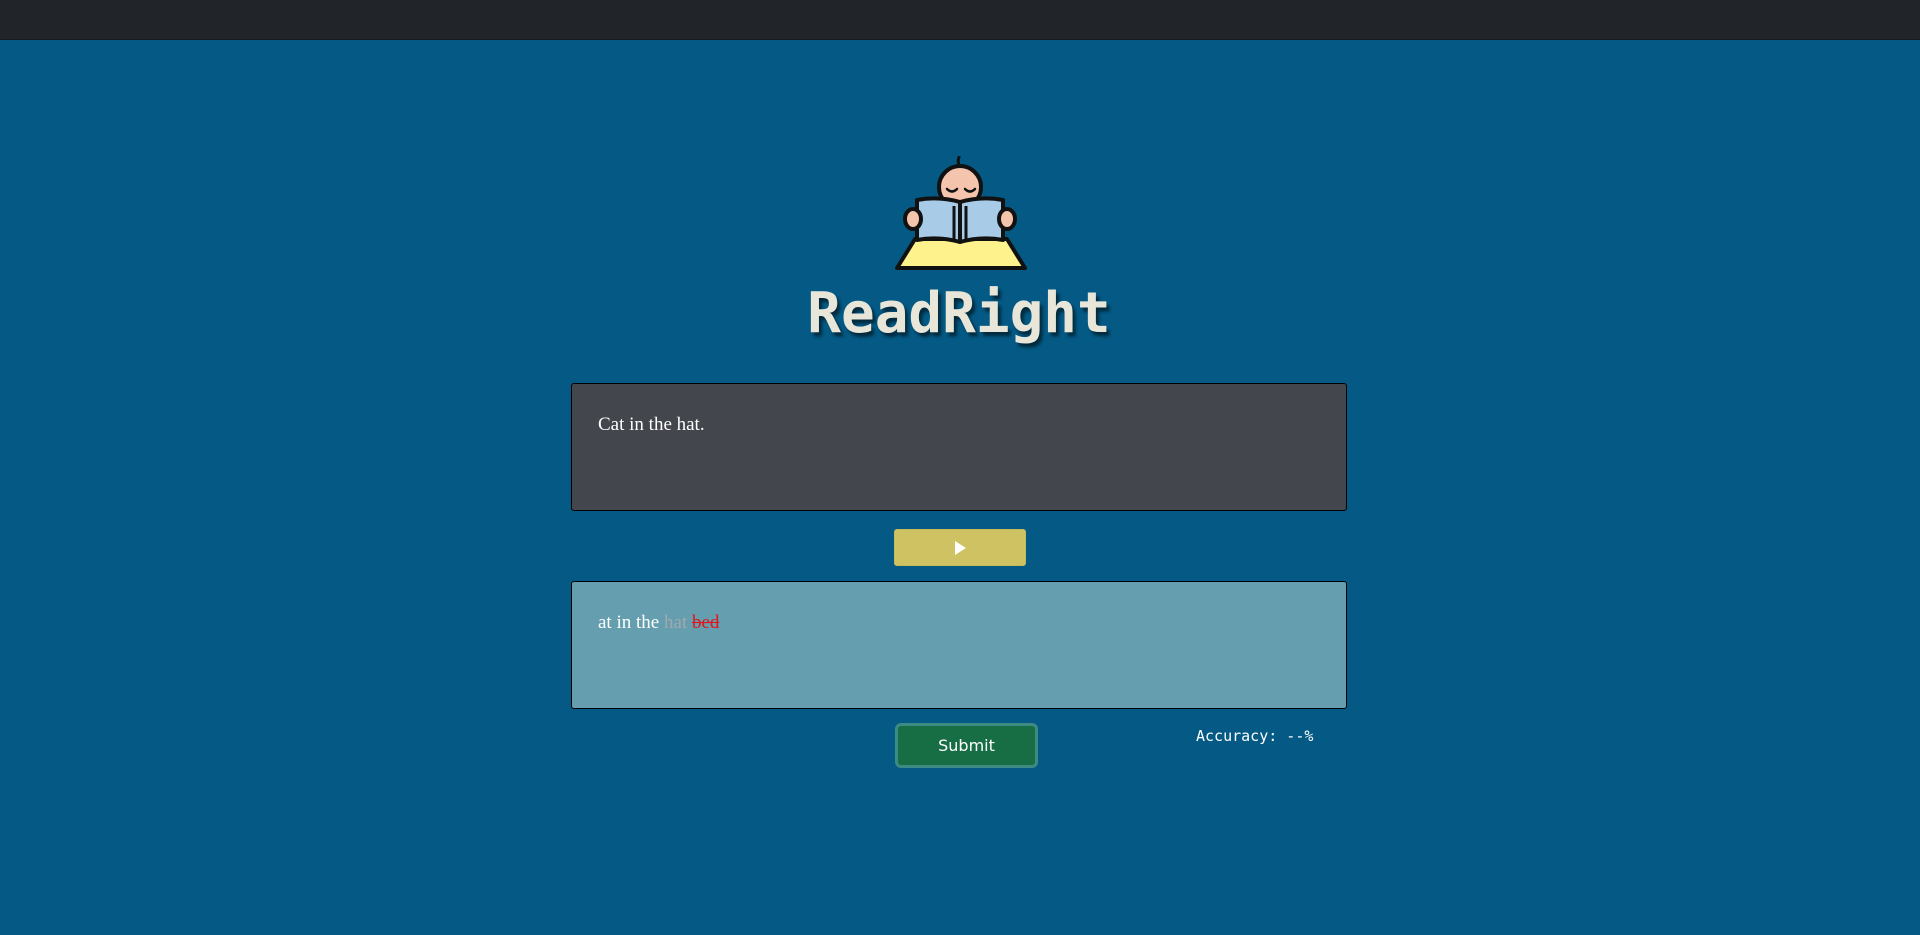 The height and width of the screenshot is (935, 1920). What do you see at coordinates (624, 622) in the screenshot?
I see `transcript-word-correct: in` at bounding box center [624, 622].